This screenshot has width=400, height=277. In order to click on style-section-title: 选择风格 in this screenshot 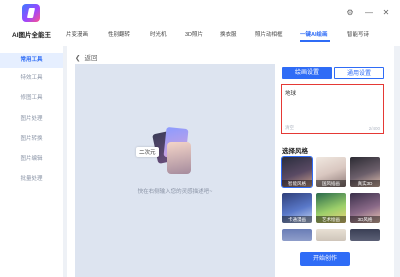, I will do `click(295, 151)`.